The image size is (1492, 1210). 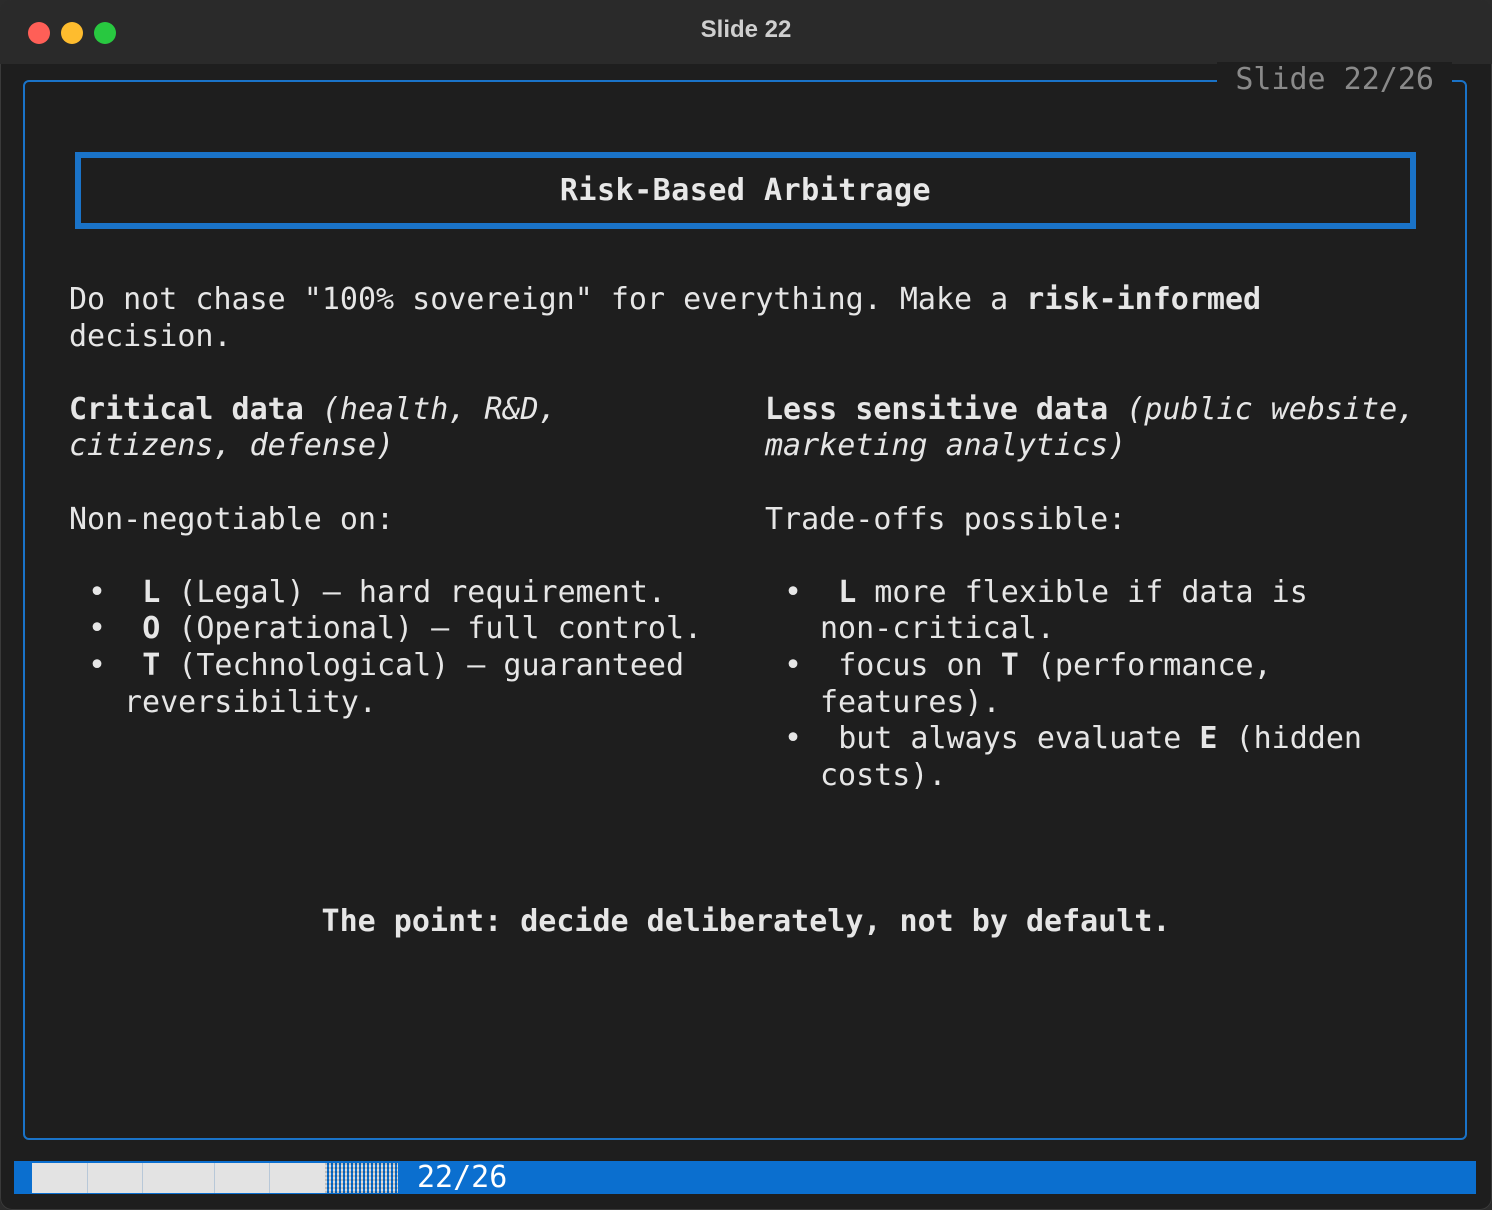 What do you see at coordinates (250, 702) in the screenshot?
I see `left-bullet-3-cont: reversibility.` at bounding box center [250, 702].